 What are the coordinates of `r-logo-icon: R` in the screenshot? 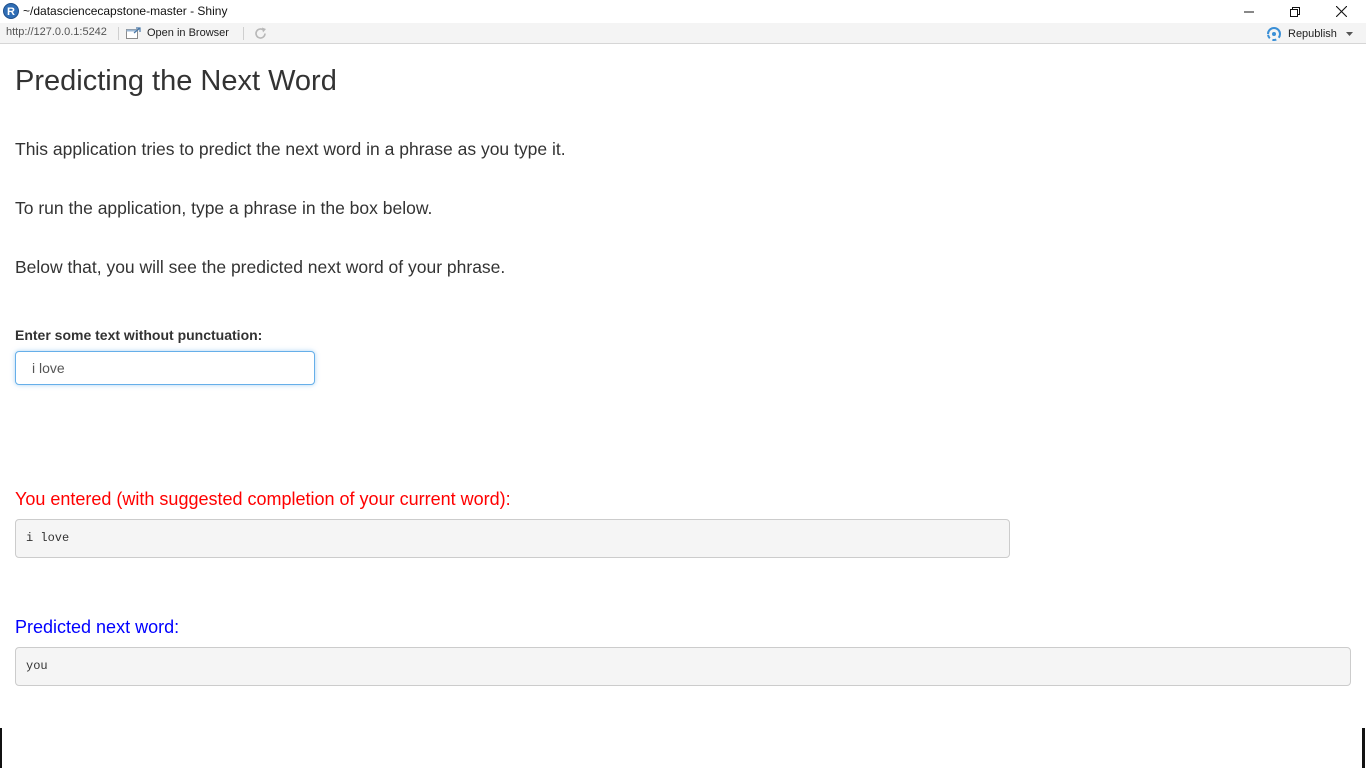 It's located at (11, 11).